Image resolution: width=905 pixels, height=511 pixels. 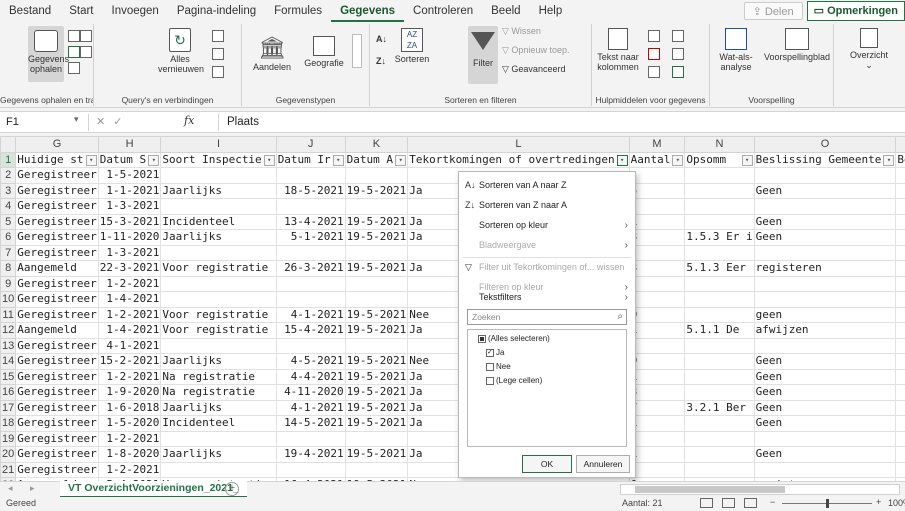 I want to click on row-header: 20, so click(x=8, y=454).